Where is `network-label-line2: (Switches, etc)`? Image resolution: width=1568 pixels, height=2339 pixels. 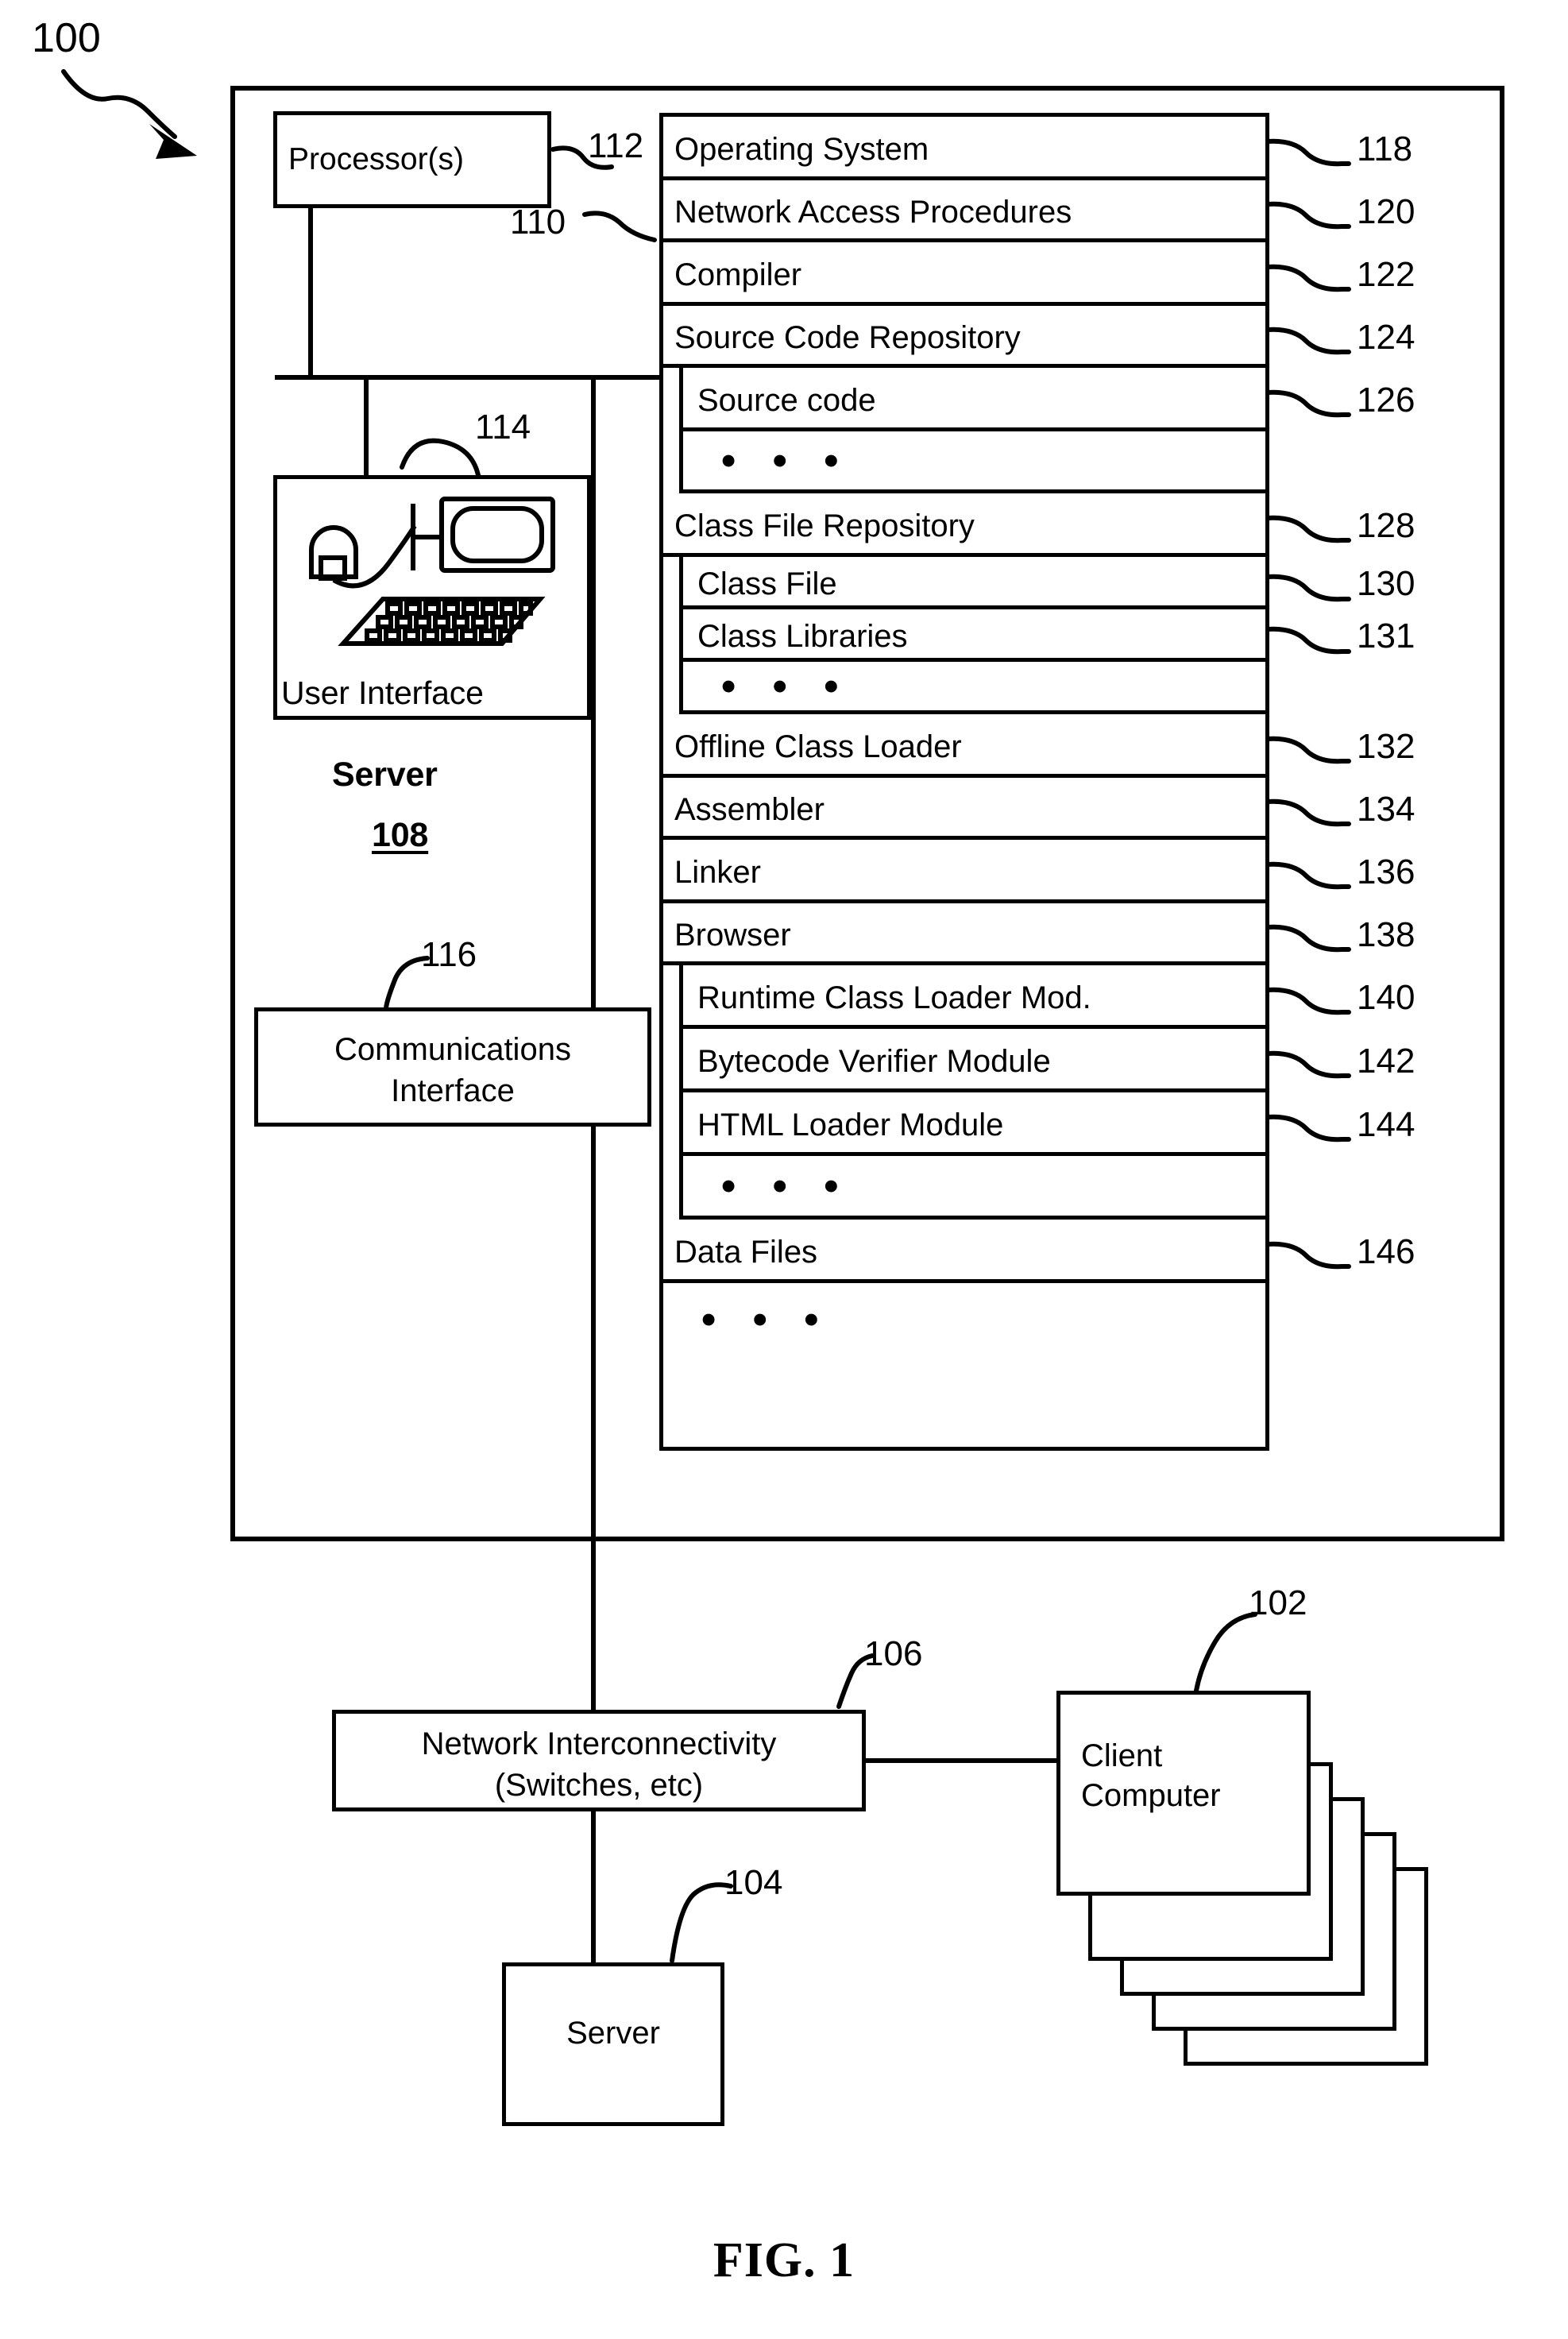
network-label-line2: (Switches, etc) is located at coordinates (599, 1785).